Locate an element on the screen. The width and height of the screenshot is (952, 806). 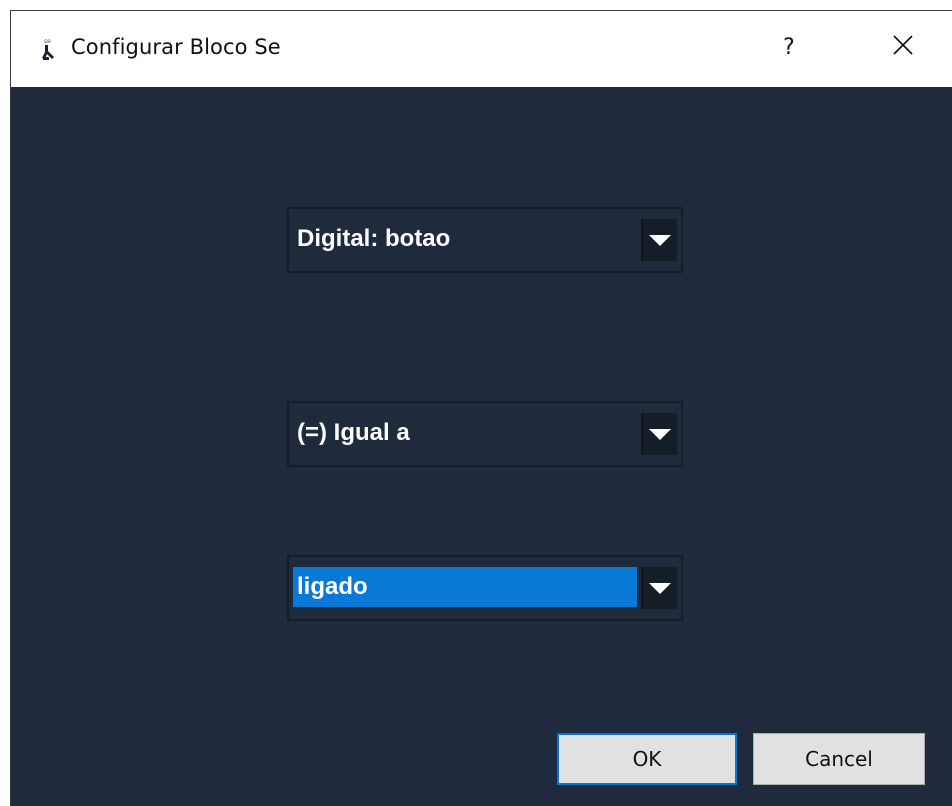
operator-select: (=) Igual a is located at coordinates (485, 434).